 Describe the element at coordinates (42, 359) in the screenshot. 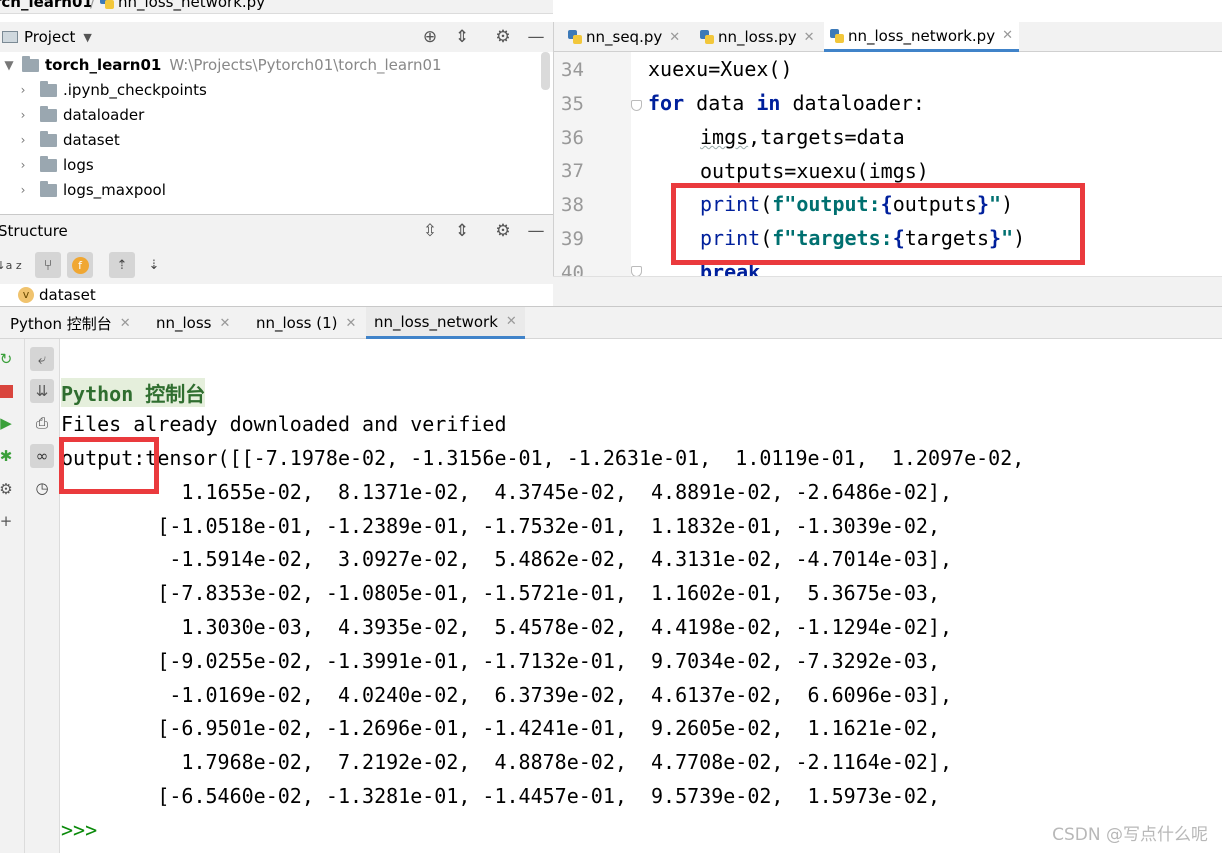

I see `soft-wrap-icon: ⤶` at that location.